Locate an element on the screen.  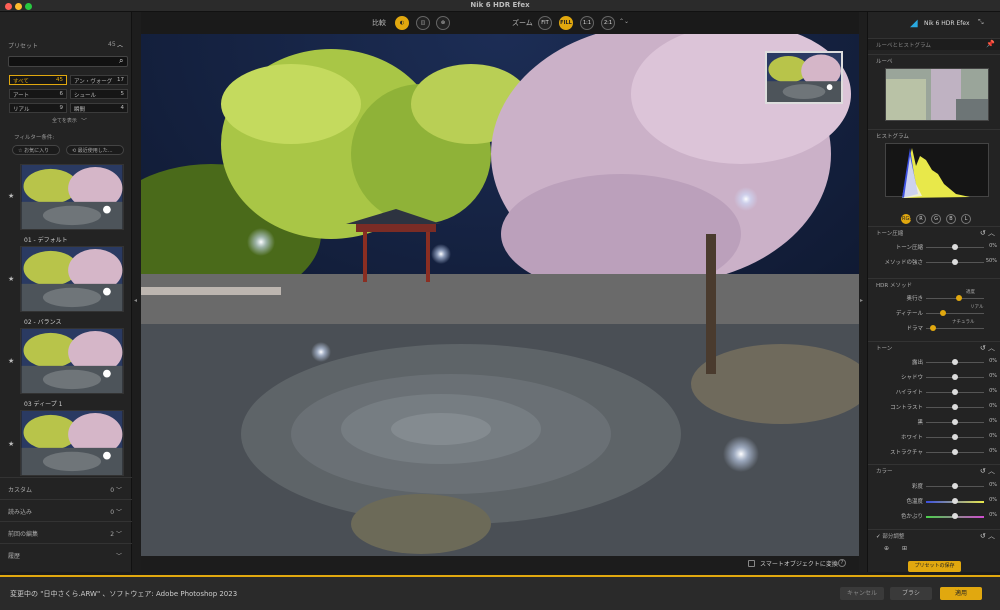
preset-thumb-deep is located at coordinates (72, 361).